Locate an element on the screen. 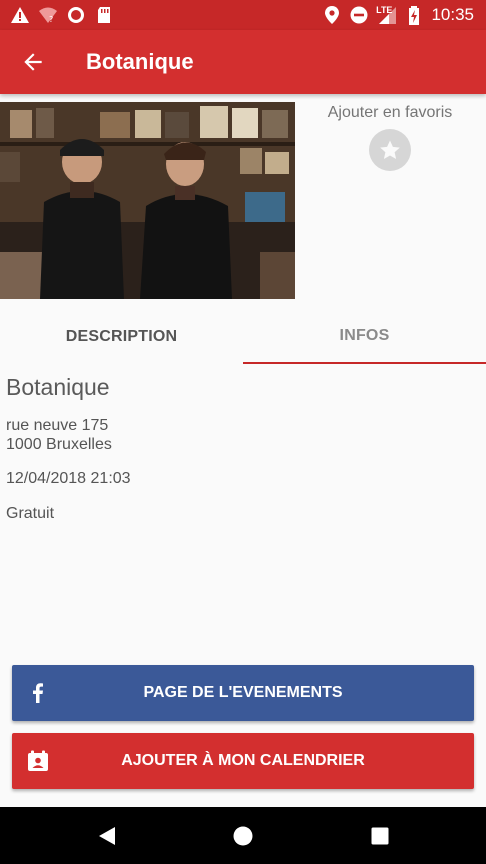 Image resolution: width=486 pixels, height=864 pixels. app-bar: Botanique is located at coordinates (243, 62).